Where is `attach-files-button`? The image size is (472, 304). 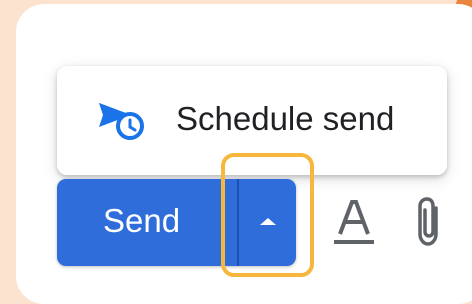 attach-files-button is located at coordinates (430, 222).